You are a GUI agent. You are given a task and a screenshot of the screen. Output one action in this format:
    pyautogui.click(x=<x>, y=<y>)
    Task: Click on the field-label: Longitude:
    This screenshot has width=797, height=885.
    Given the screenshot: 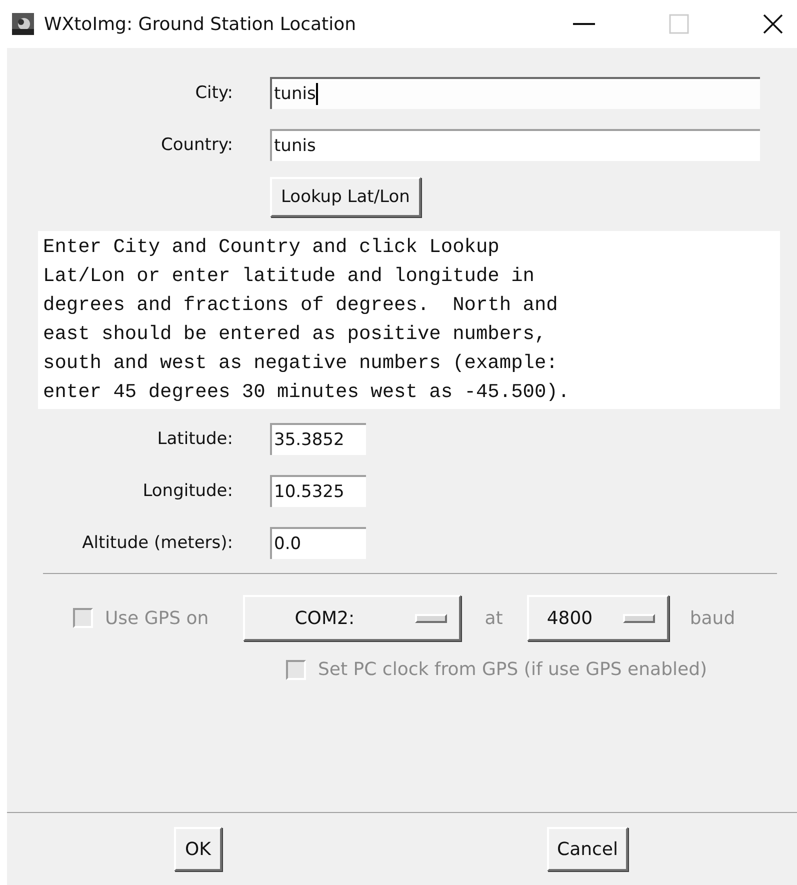 What is the action you would take?
    pyautogui.click(x=187, y=491)
    